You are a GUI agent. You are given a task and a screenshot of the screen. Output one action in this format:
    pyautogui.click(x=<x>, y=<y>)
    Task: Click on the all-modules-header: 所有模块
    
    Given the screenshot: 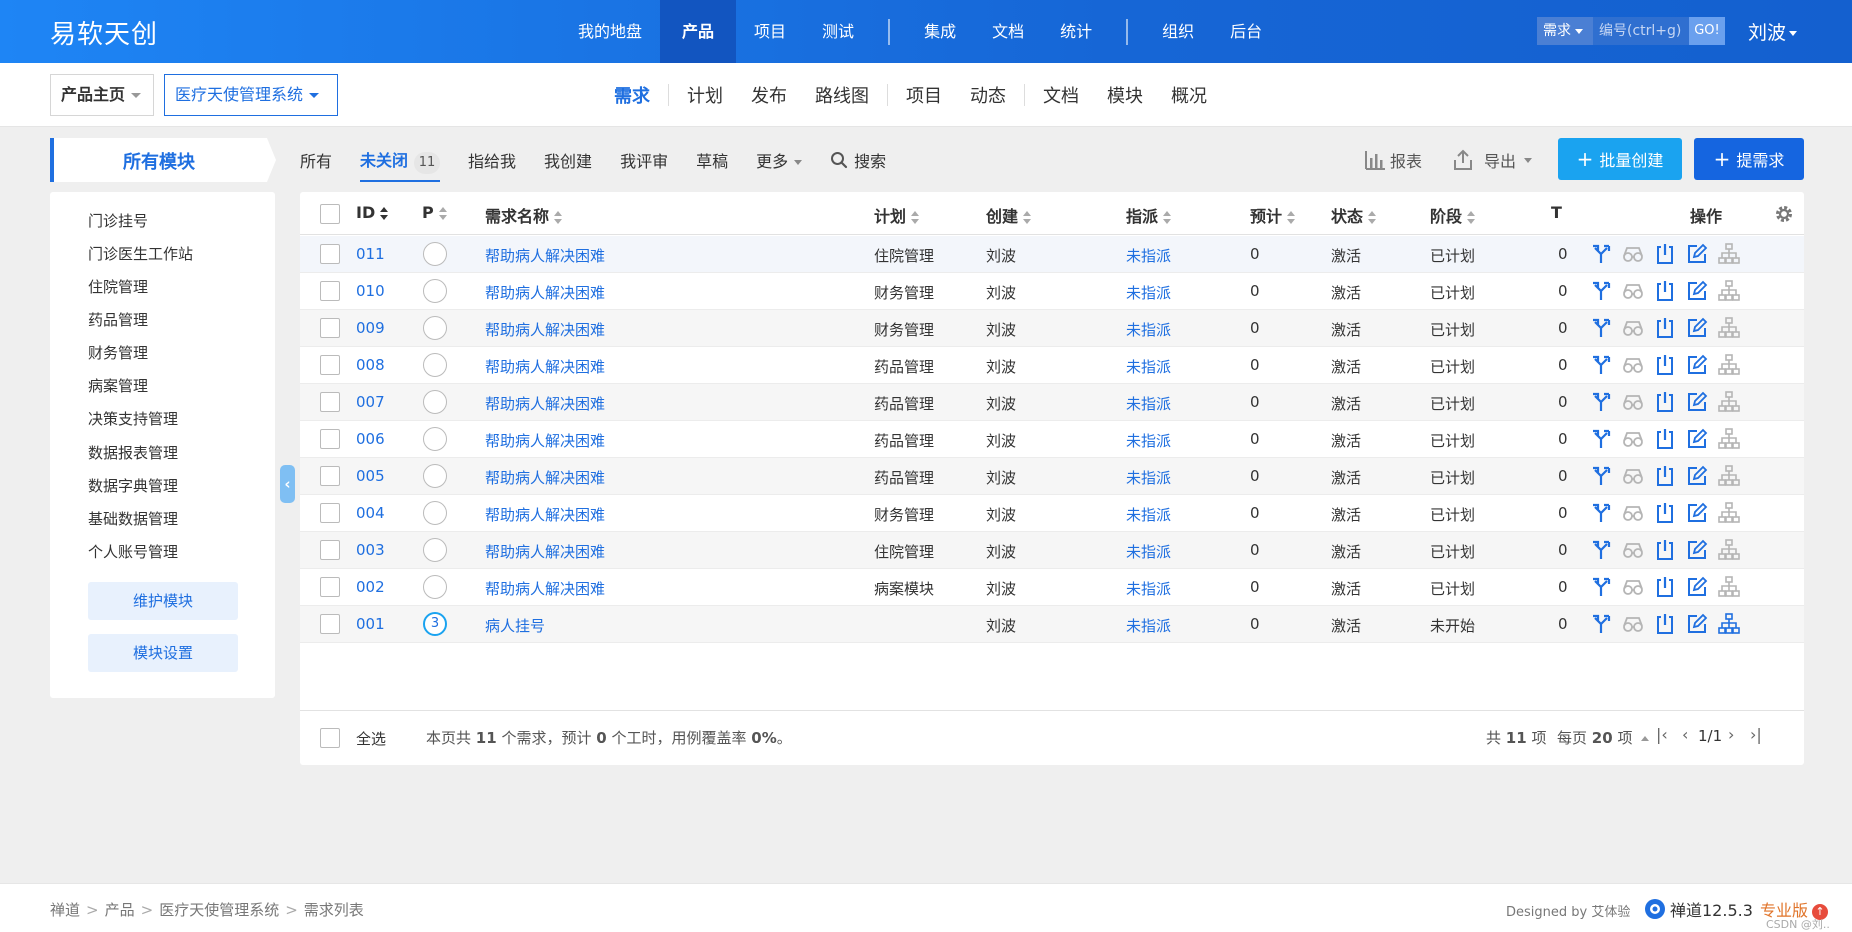 What is the action you would take?
    pyautogui.click(x=163, y=160)
    